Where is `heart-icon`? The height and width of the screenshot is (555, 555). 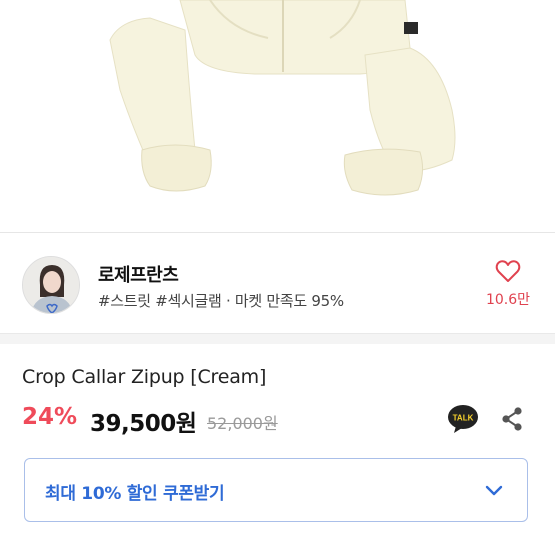 heart-icon is located at coordinates (508, 271).